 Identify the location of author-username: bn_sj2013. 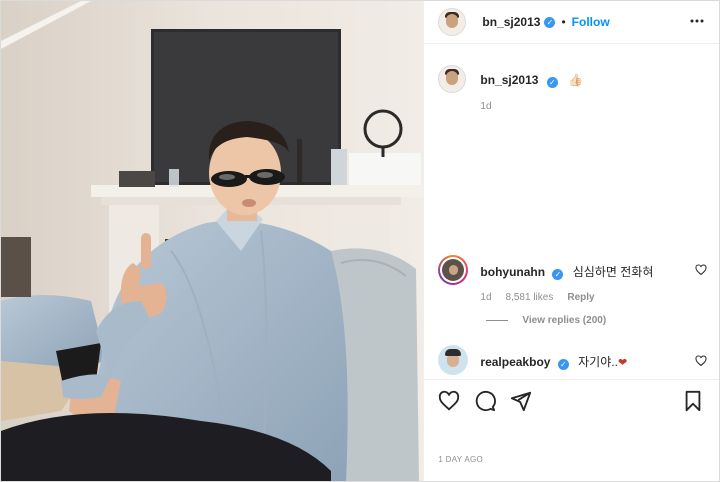
(511, 22).